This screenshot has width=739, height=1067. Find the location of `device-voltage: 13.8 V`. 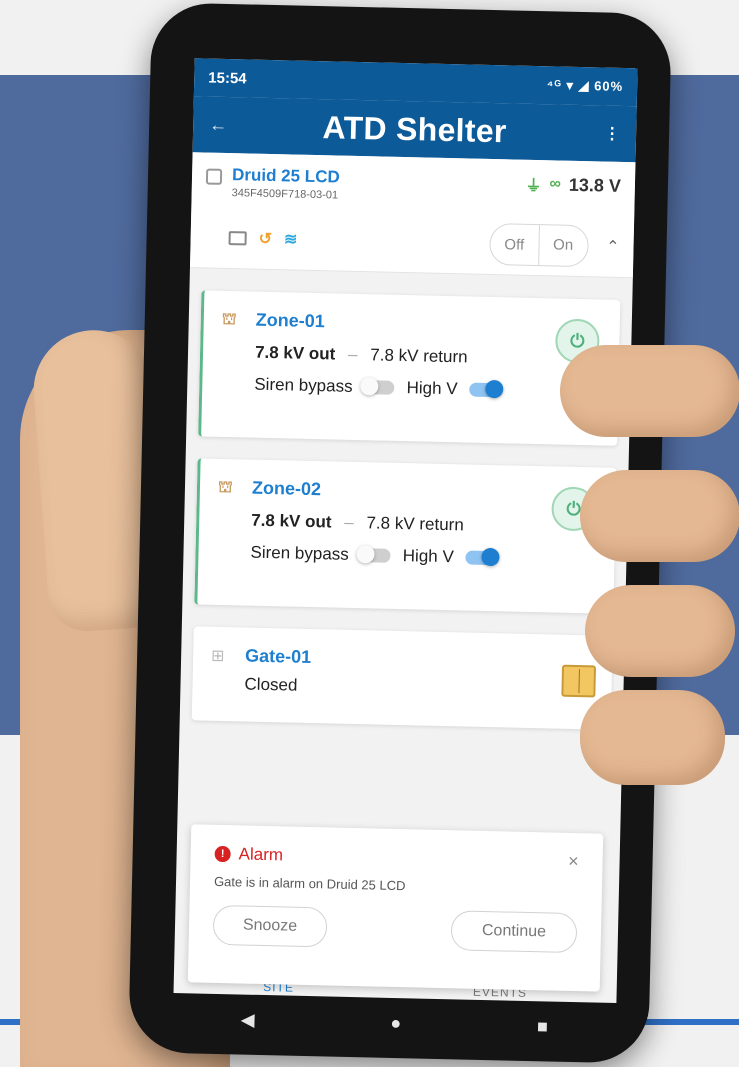

device-voltage: 13.8 V is located at coordinates (595, 185).